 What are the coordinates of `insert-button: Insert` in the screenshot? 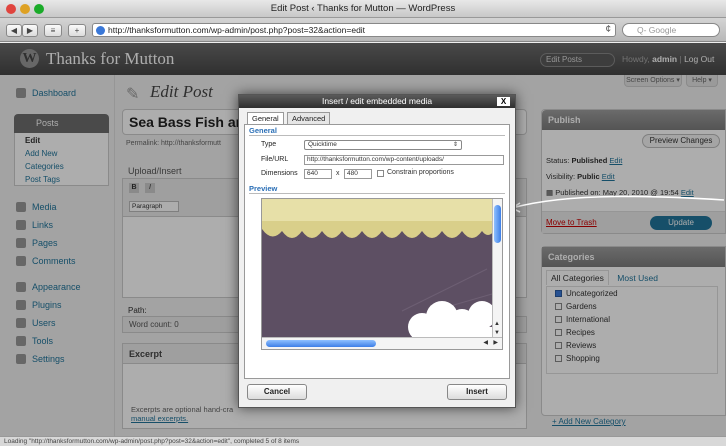 It's located at (477, 392).